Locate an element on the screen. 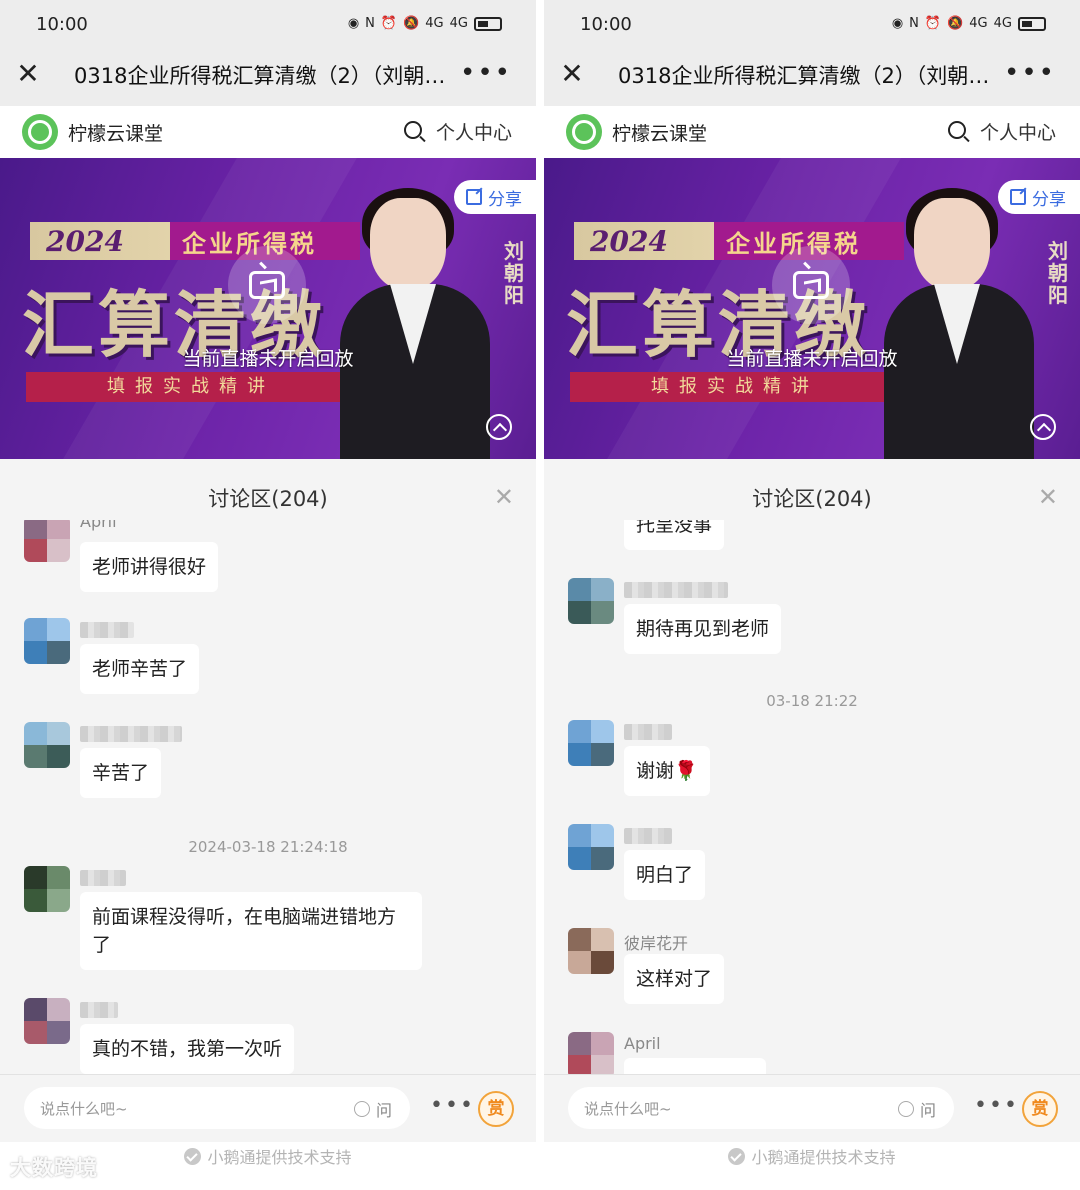 The image size is (1080, 1190). status-icons: ◉ N ⏰ 🔕 4G 4G is located at coordinates (969, 24).